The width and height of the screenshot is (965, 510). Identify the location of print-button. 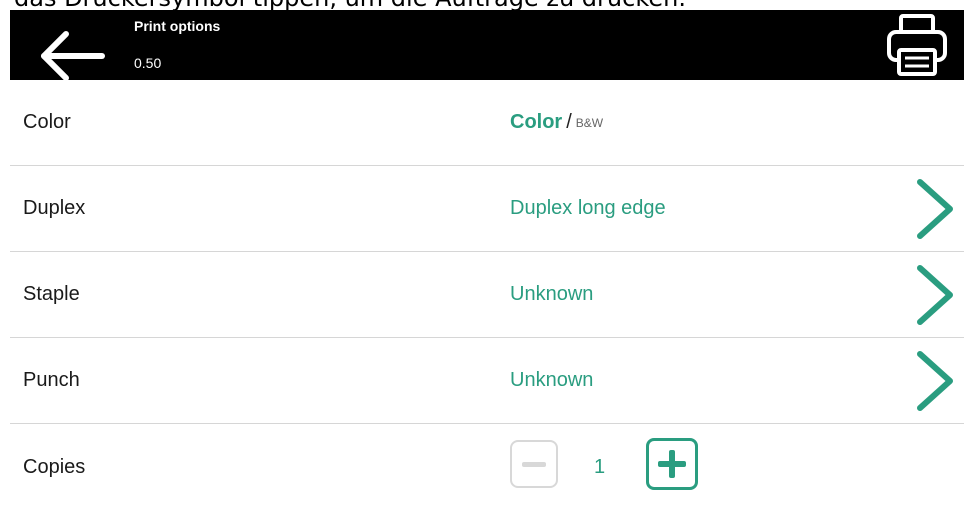
(917, 45).